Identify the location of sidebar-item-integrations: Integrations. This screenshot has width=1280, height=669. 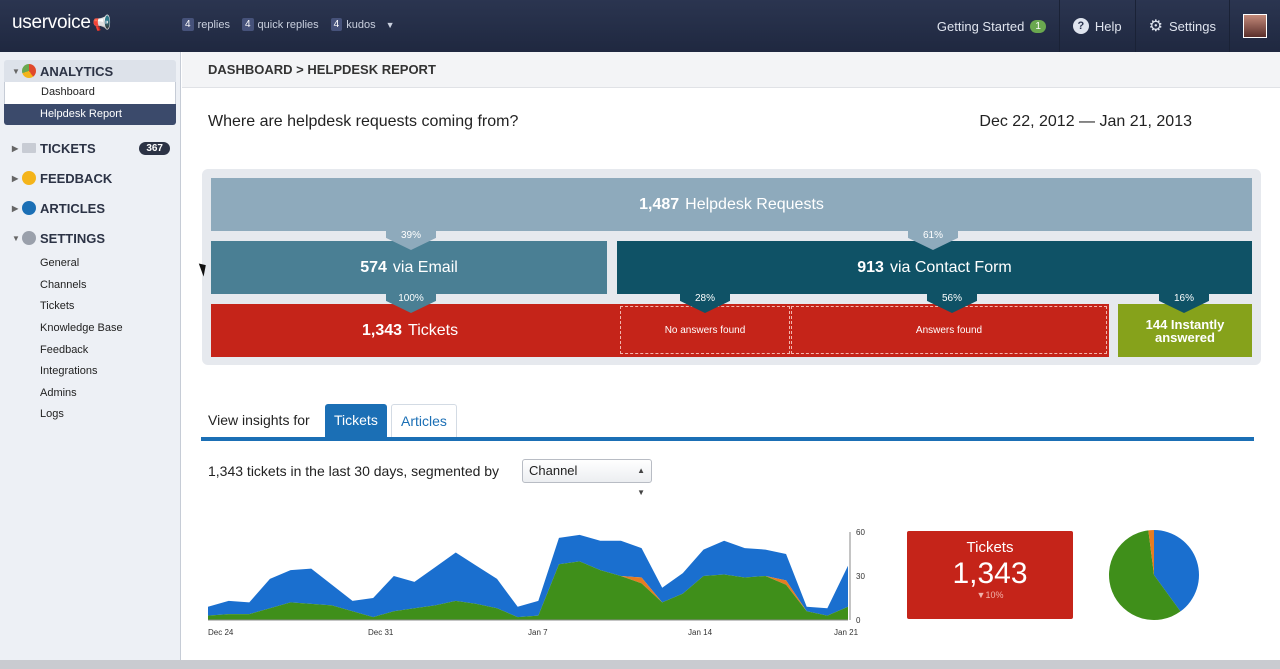
(90, 372).